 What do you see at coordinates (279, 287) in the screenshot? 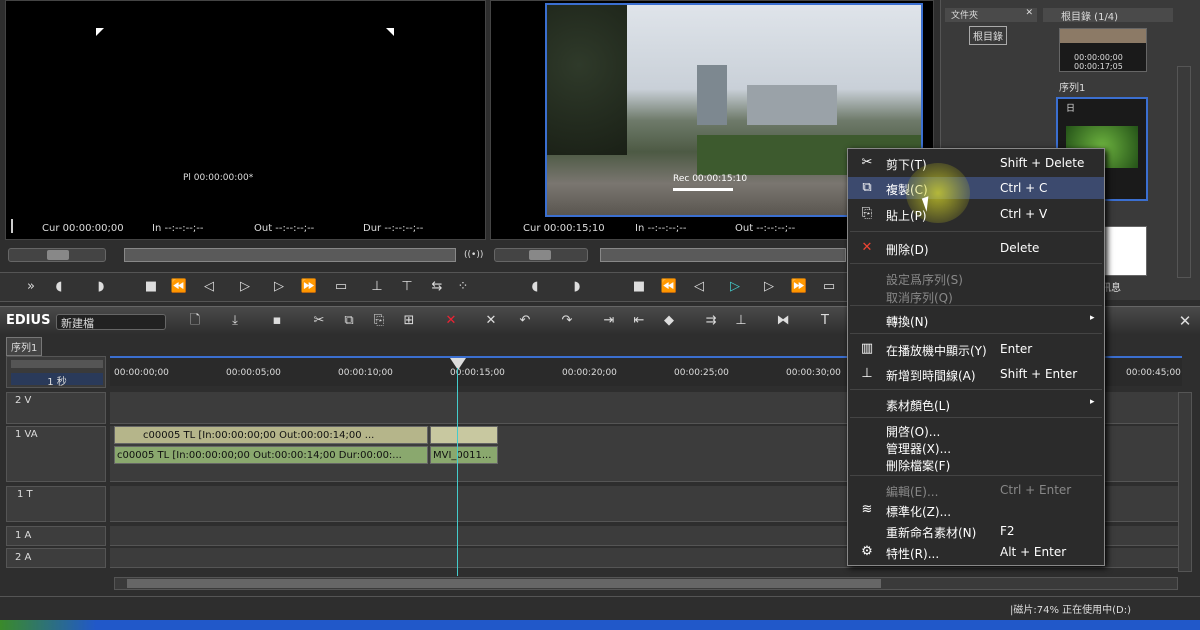
I see `step-forward-icon: ▷` at bounding box center [279, 287].